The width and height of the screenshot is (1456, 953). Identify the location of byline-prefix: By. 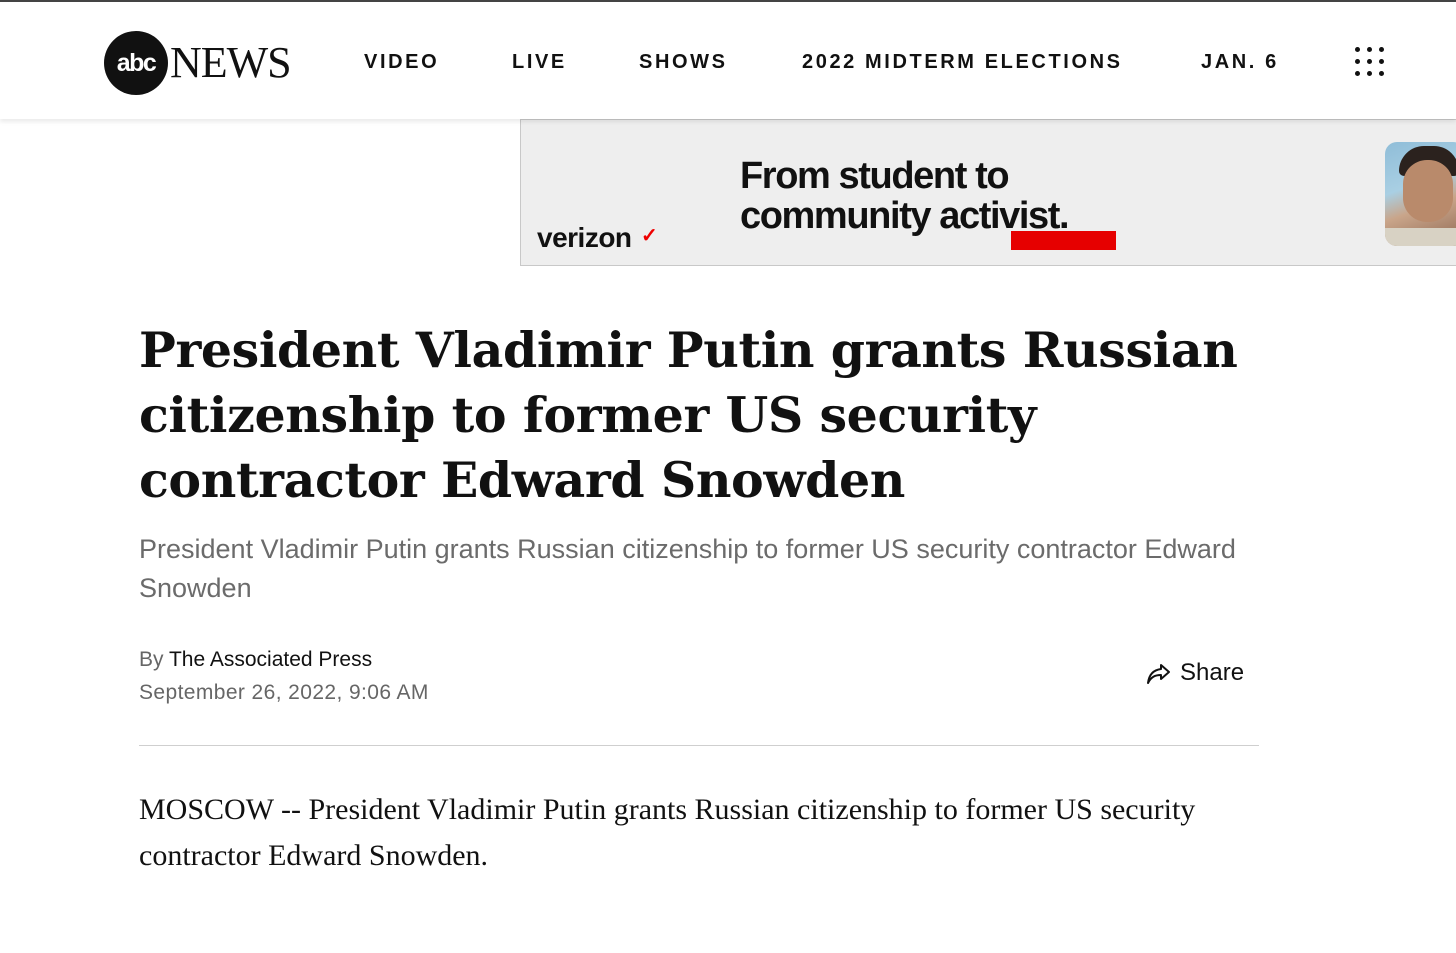
(151, 659).